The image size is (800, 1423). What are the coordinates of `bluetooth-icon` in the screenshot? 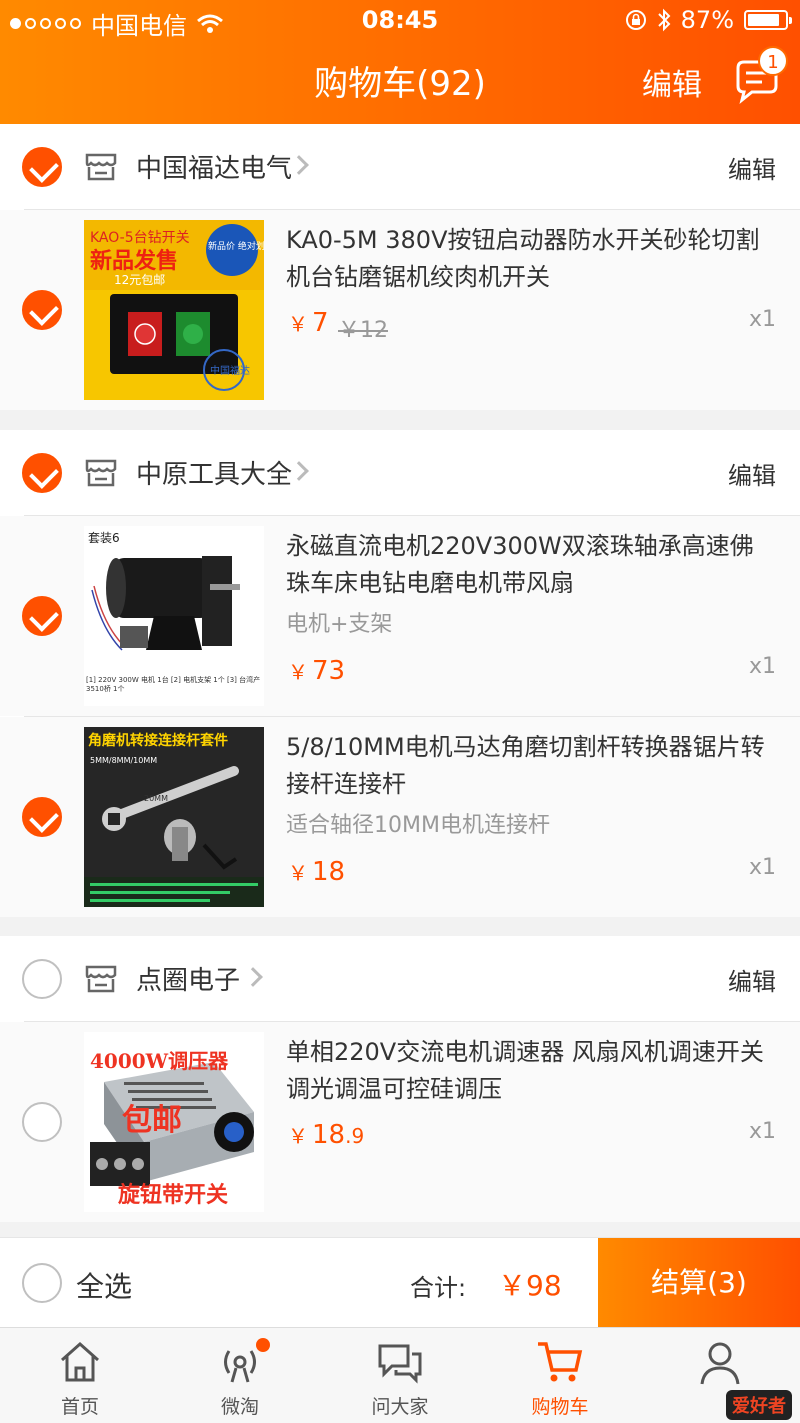 It's located at (664, 20).